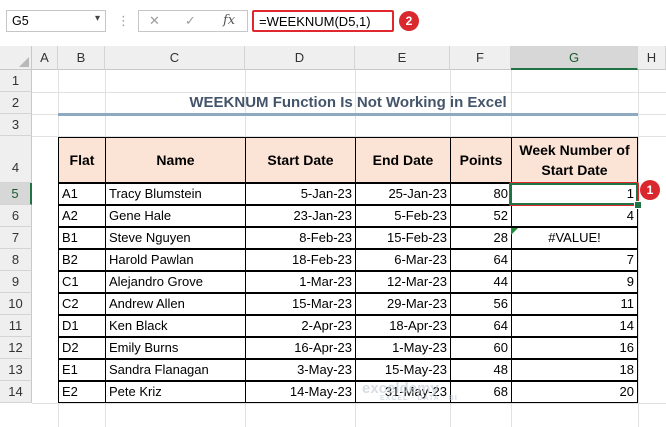  What do you see at coordinates (403, 238) in the screenshot?
I see `cell-end-date: 15-Feb-23` at bounding box center [403, 238].